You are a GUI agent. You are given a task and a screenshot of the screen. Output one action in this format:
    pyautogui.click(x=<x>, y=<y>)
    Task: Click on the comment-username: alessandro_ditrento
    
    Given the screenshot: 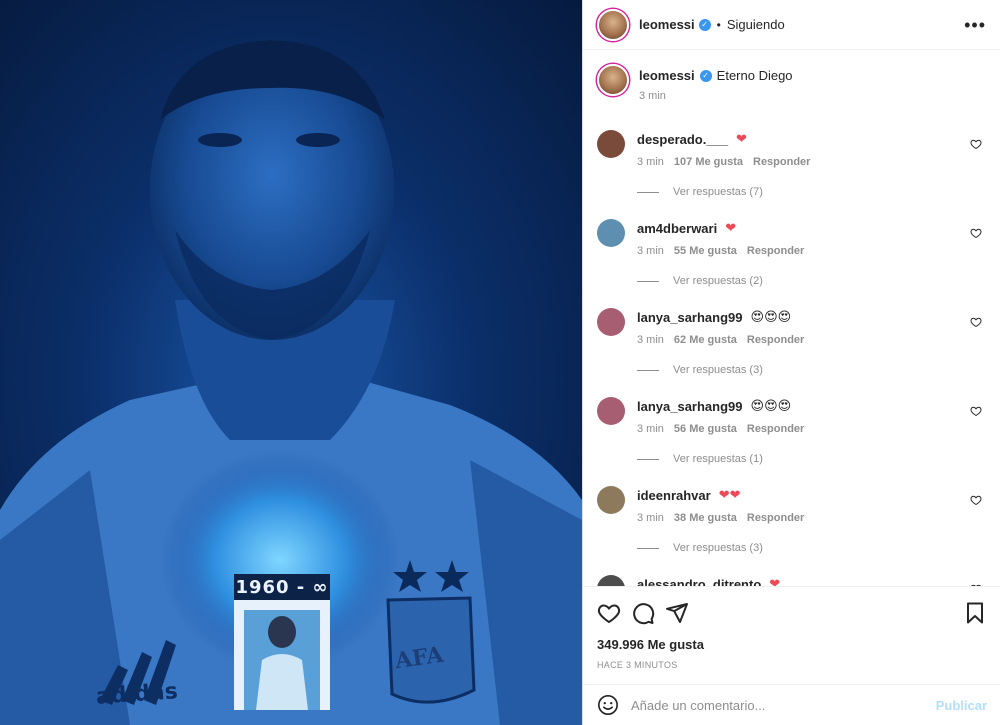 What is the action you would take?
    pyautogui.click(x=699, y=579)
    